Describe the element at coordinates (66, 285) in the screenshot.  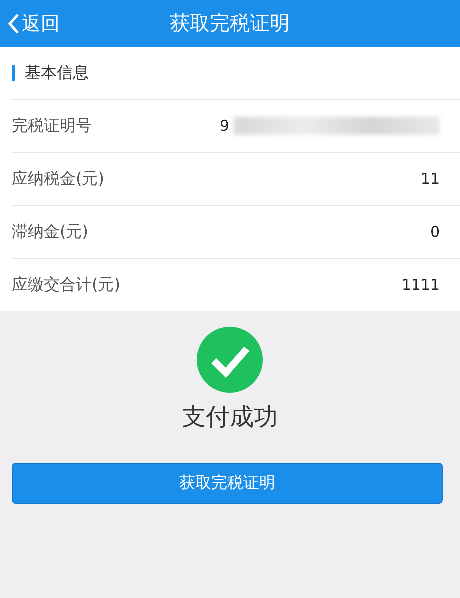
I see `field-label: 应缴交合计(元)` at that location.